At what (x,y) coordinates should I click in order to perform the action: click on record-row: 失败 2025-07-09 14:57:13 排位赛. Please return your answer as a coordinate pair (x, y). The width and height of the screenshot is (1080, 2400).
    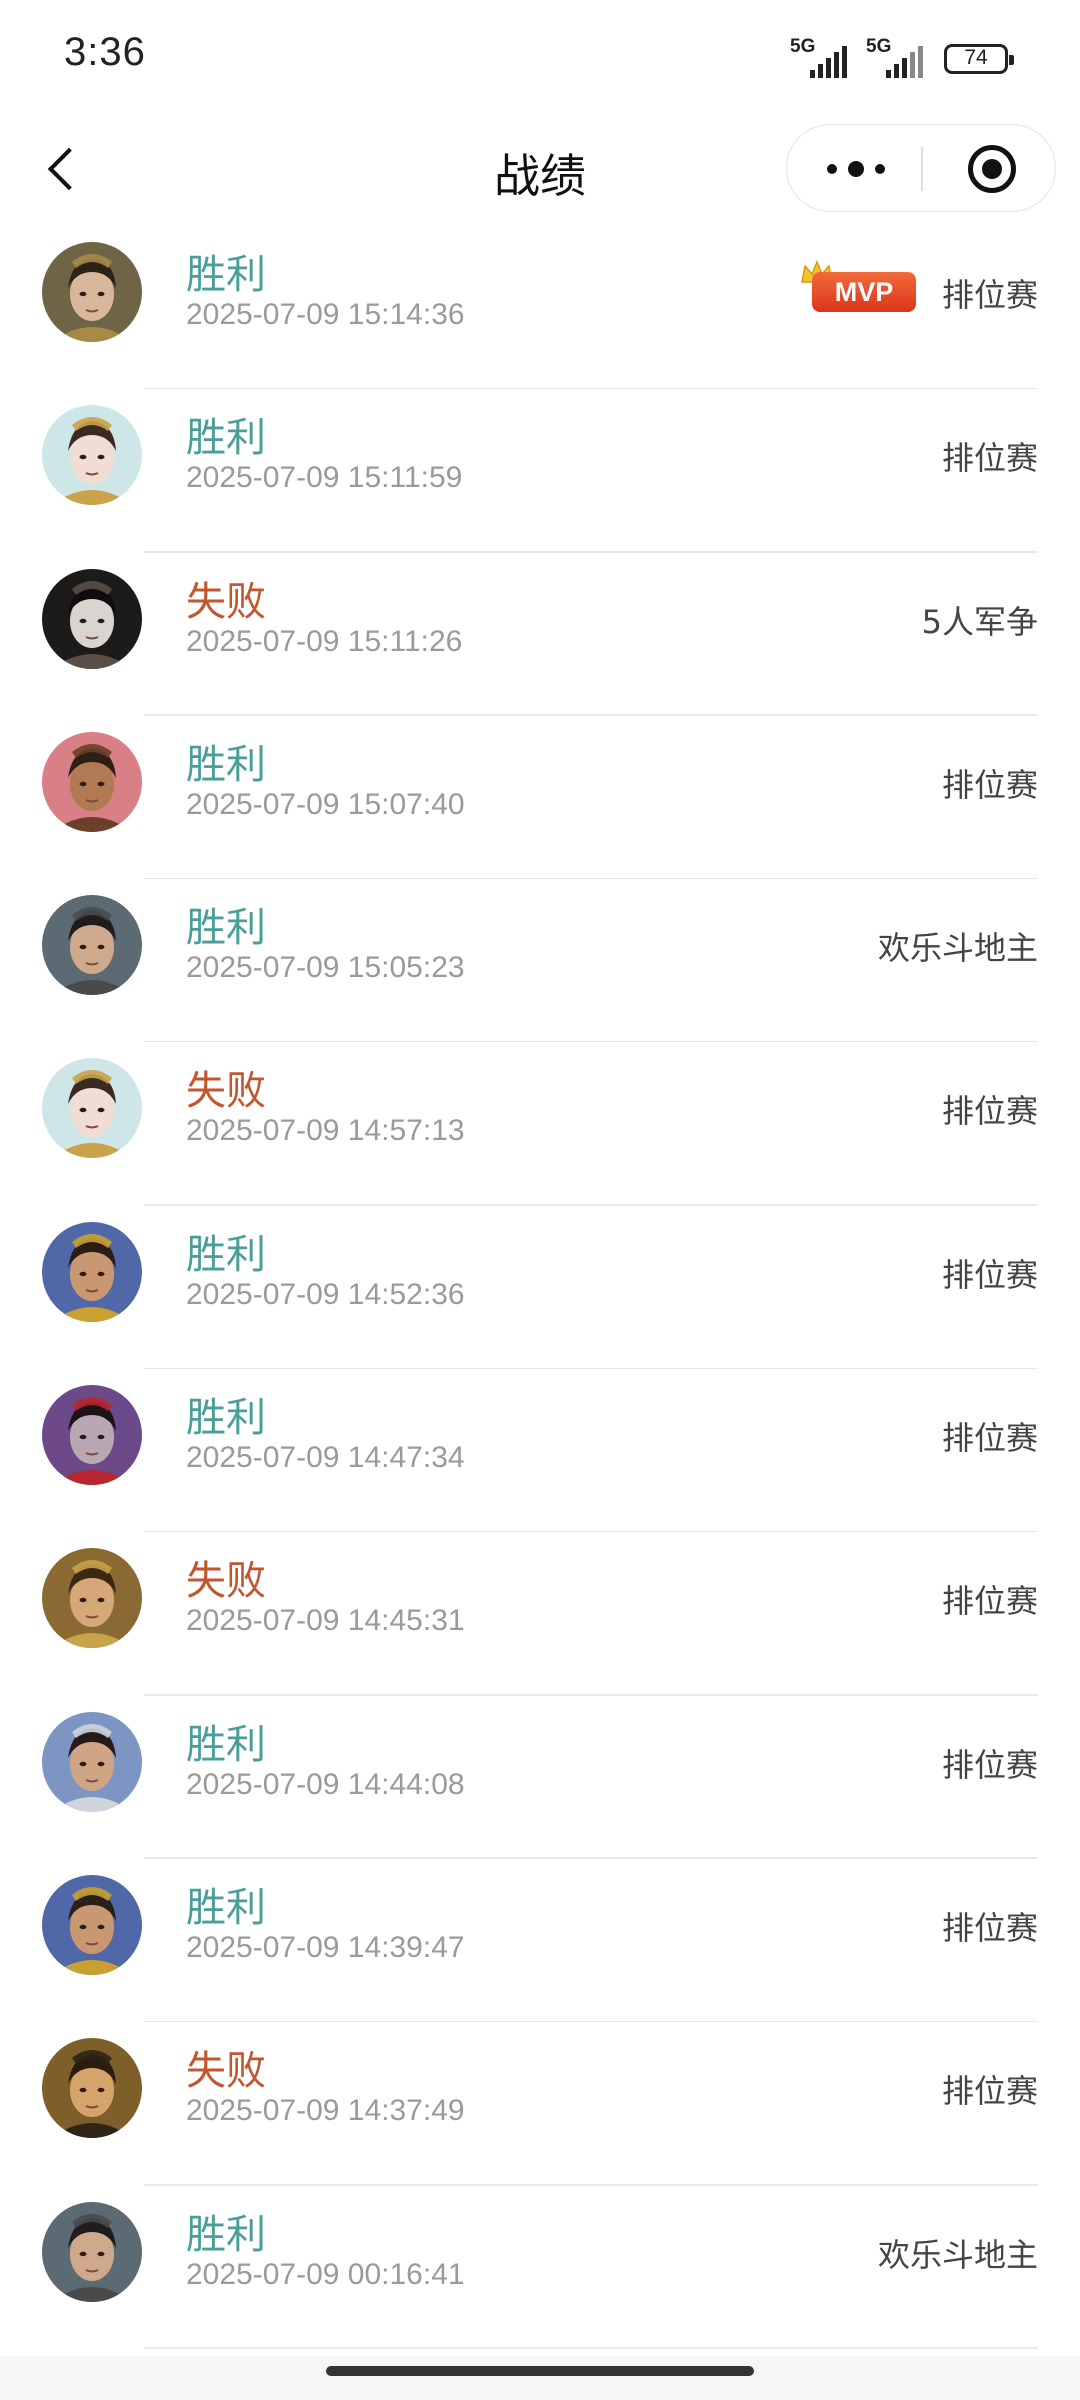
    Looking at the image, I should click on (540, 1124).